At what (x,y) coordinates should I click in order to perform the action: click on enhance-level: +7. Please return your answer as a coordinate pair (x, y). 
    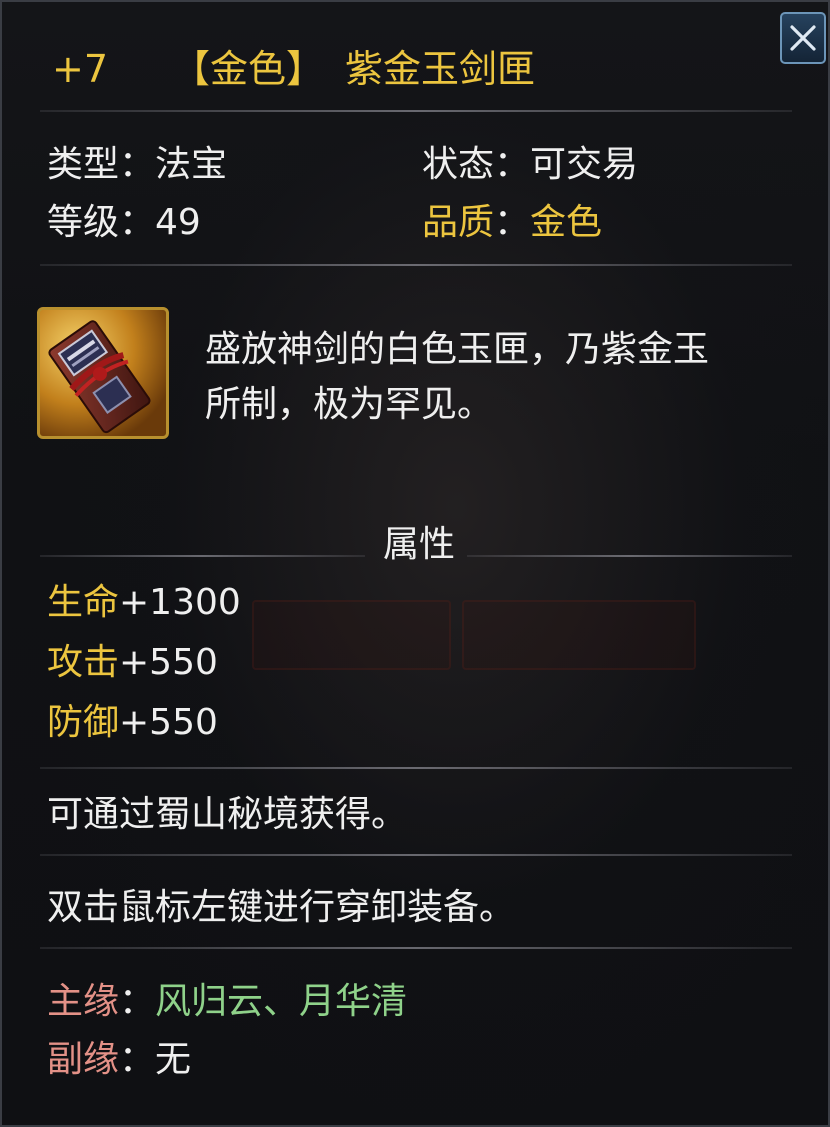
    Looking at the image, I should click on (80, 69).